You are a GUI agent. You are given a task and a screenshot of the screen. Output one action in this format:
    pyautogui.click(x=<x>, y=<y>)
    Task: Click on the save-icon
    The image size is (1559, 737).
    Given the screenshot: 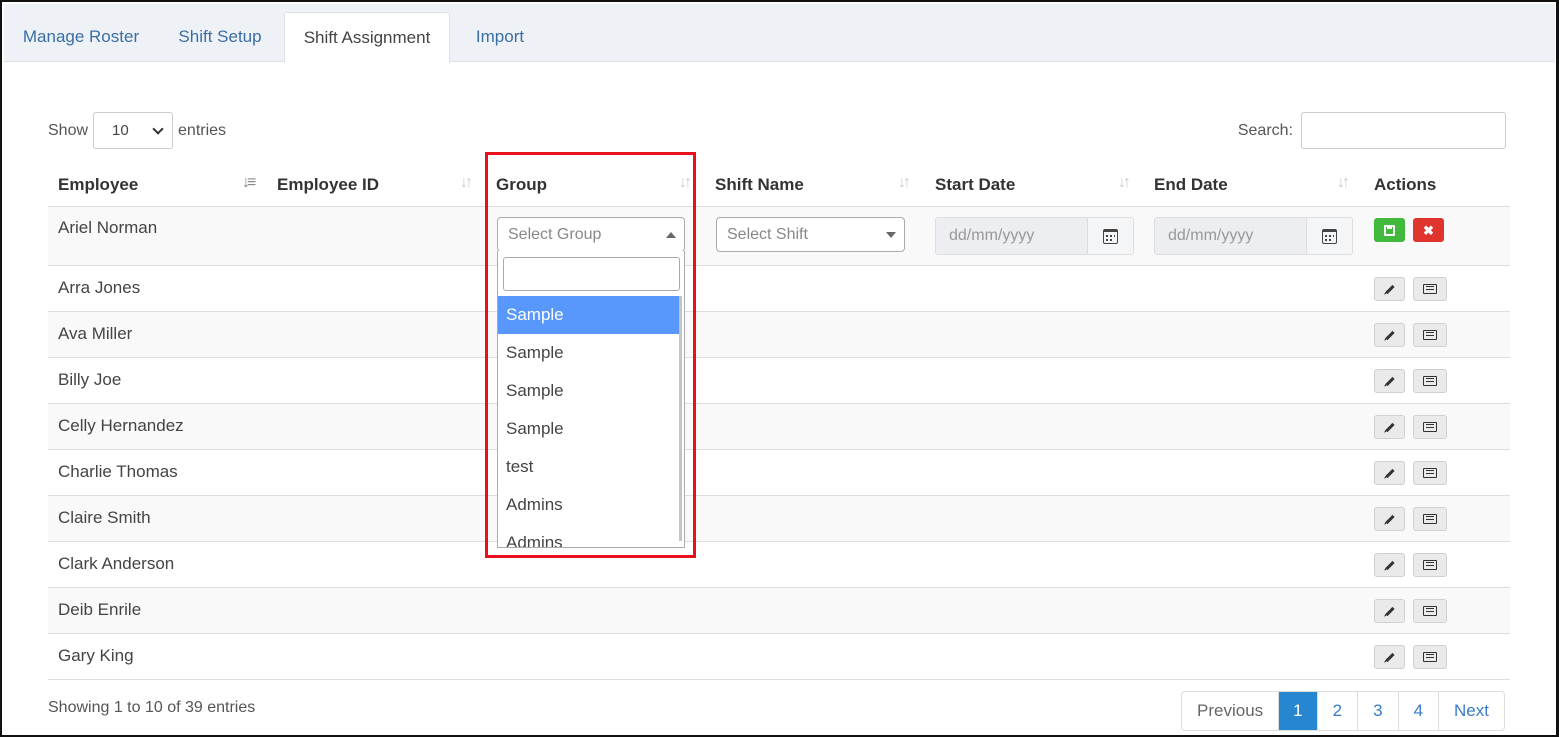 What is the action you would take?
    pyautogui.click(x=1389, y=230)
    